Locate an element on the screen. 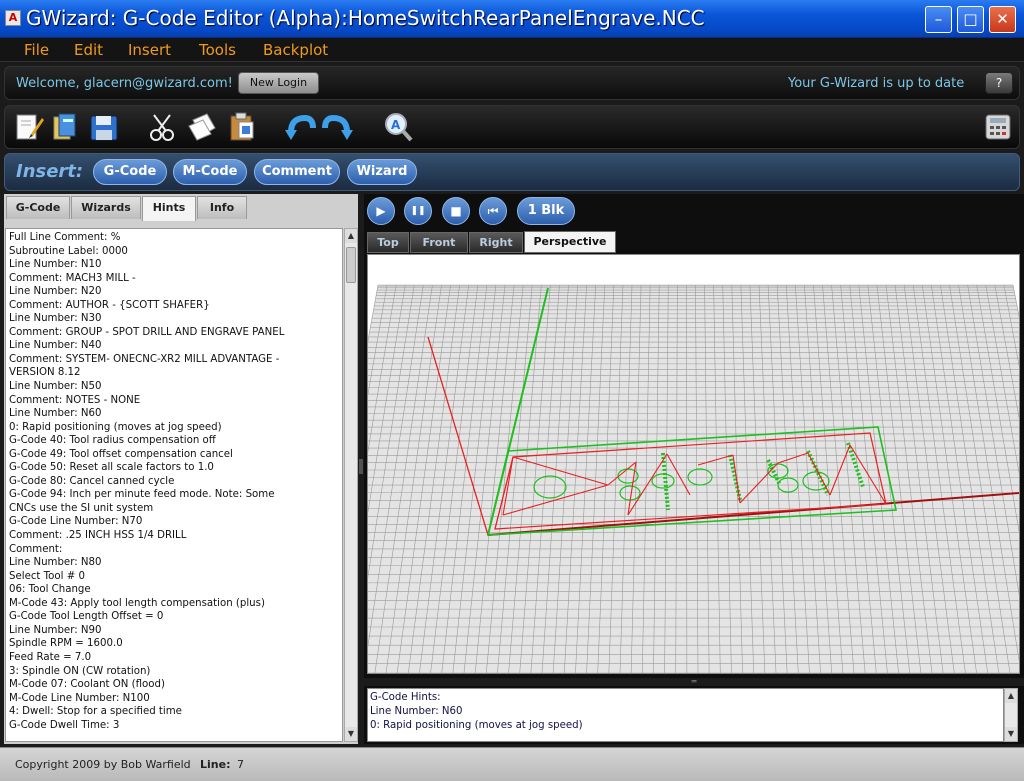  hint-line: Comment: AUTHOR - {SCOTT SHAFER} is located at coordinates (109, 305).